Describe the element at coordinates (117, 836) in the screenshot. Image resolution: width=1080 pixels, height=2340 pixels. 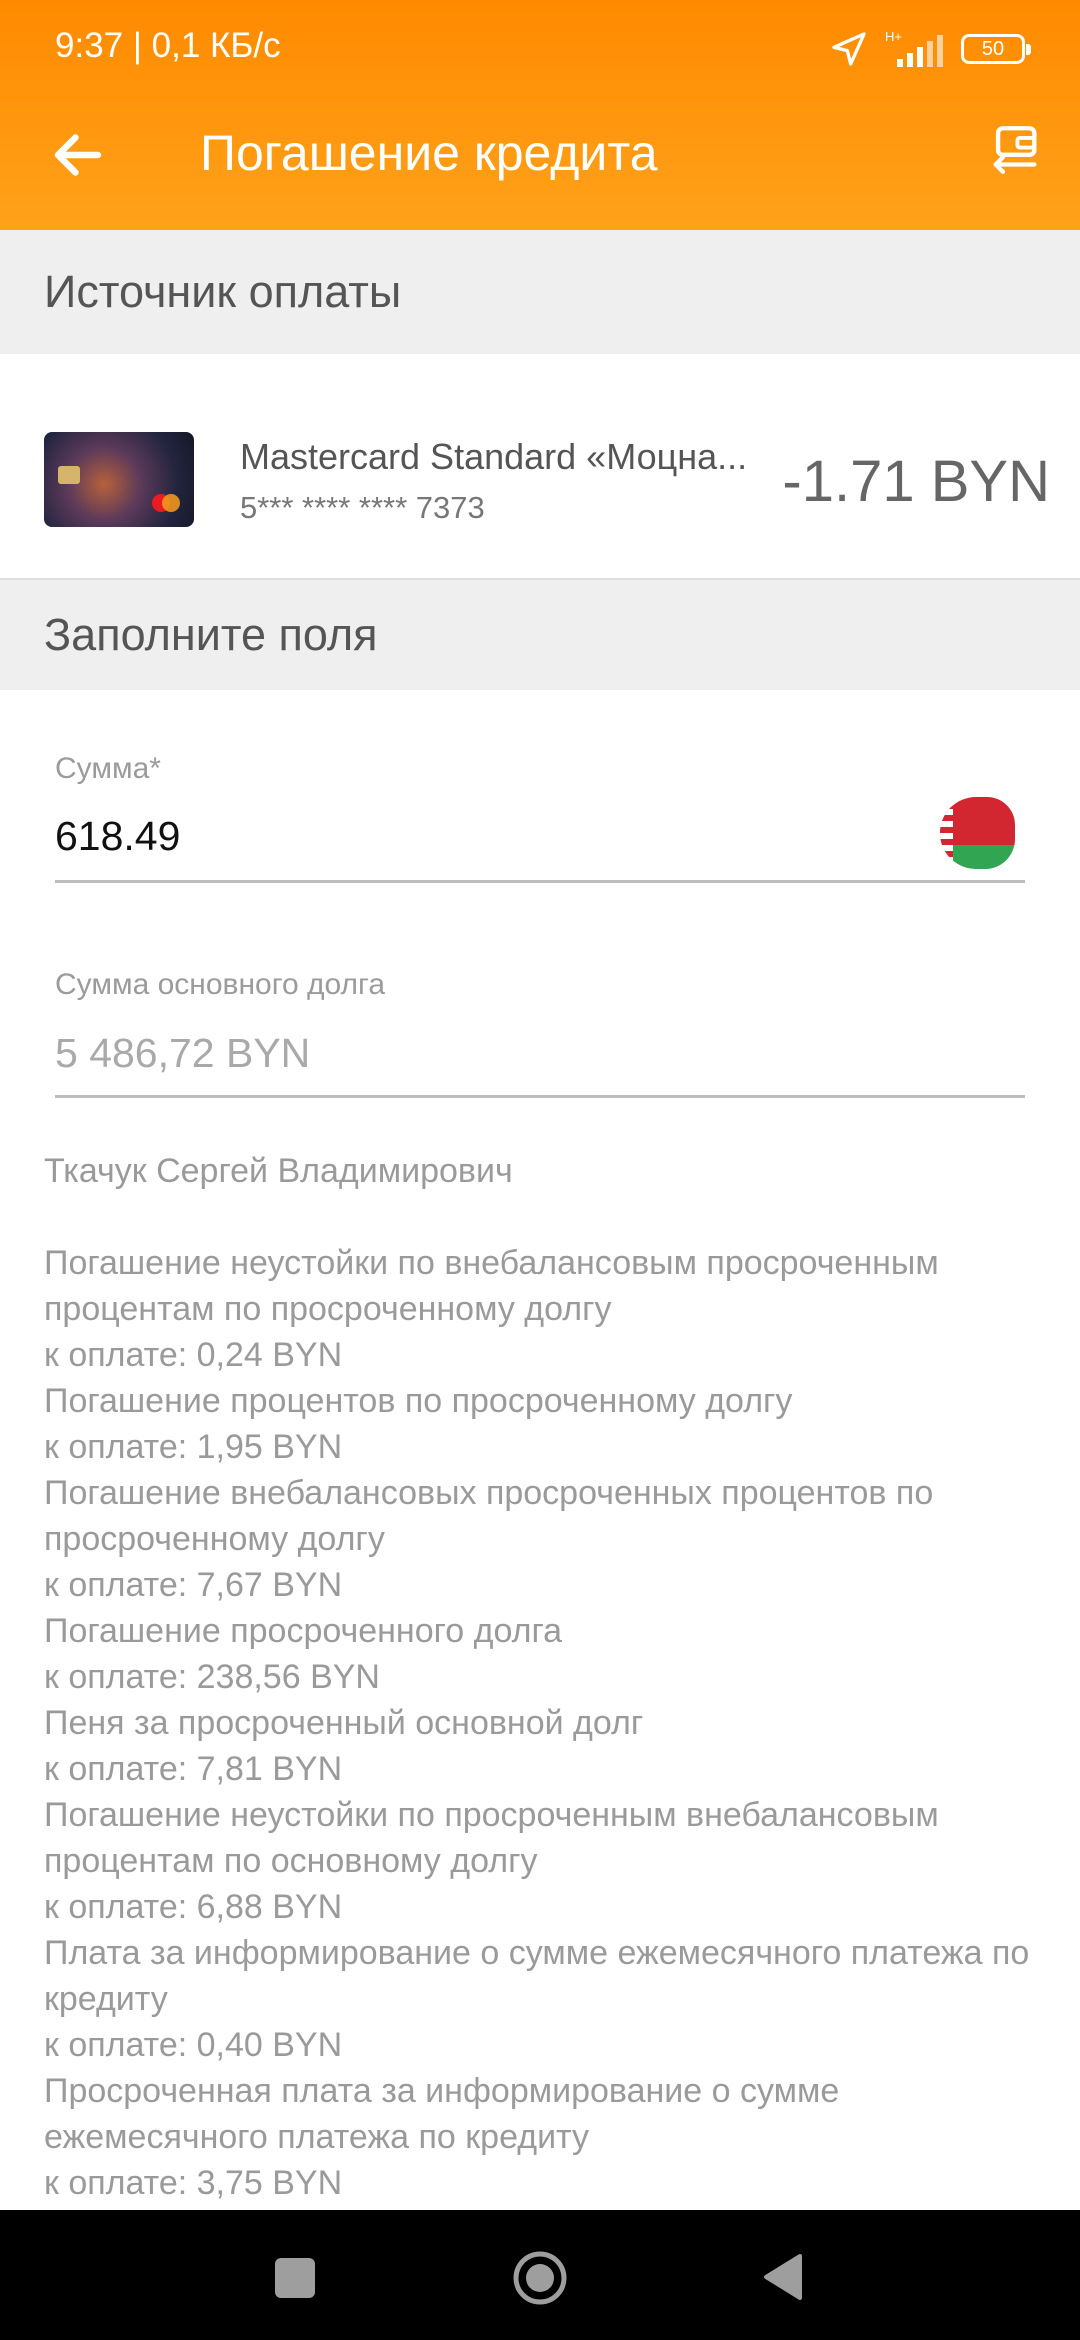
I see `amount-input: 618.49` at that location.